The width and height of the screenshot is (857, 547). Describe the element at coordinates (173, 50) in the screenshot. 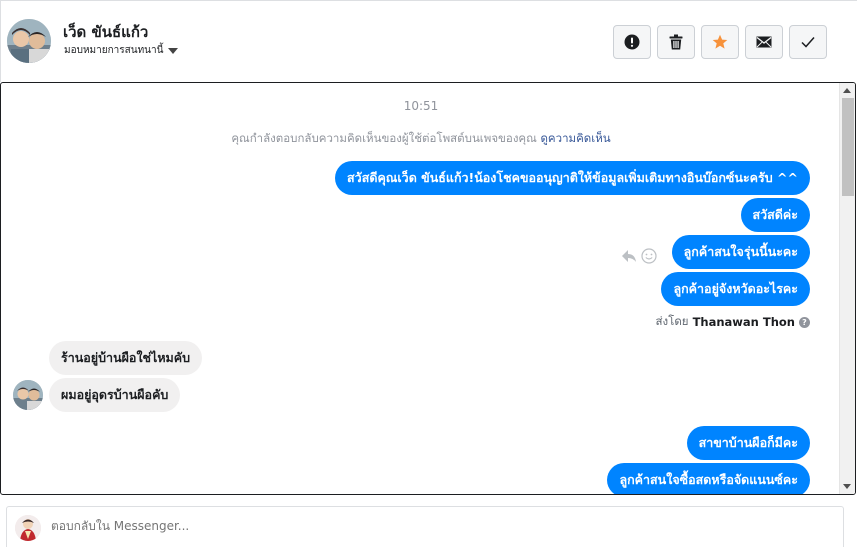

I see `chevron-down-icon` at that location.